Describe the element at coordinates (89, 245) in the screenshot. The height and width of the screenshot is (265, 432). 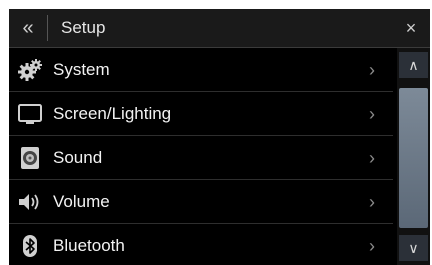
I see `menu-item-label: Bluetooth` at that location.